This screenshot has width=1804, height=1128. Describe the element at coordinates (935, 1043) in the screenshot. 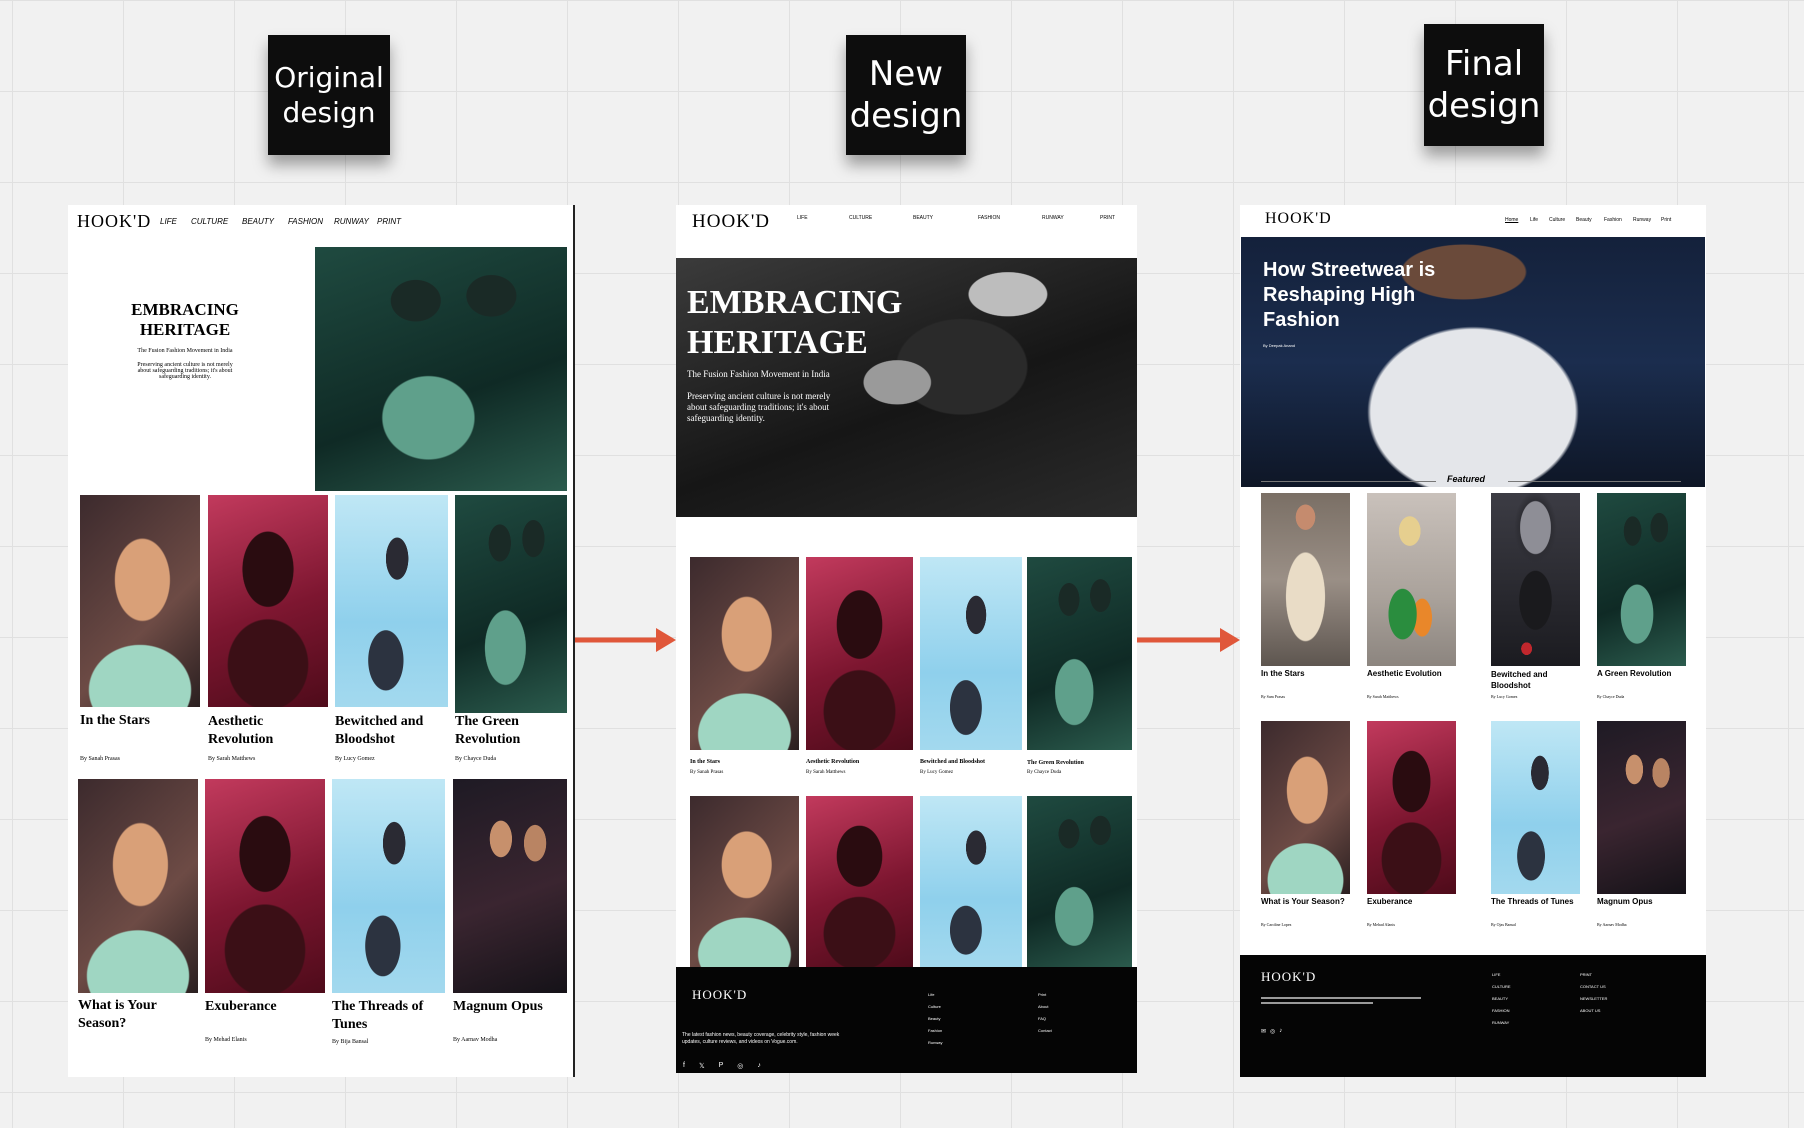

I see `footer-link: Runway` at that location.